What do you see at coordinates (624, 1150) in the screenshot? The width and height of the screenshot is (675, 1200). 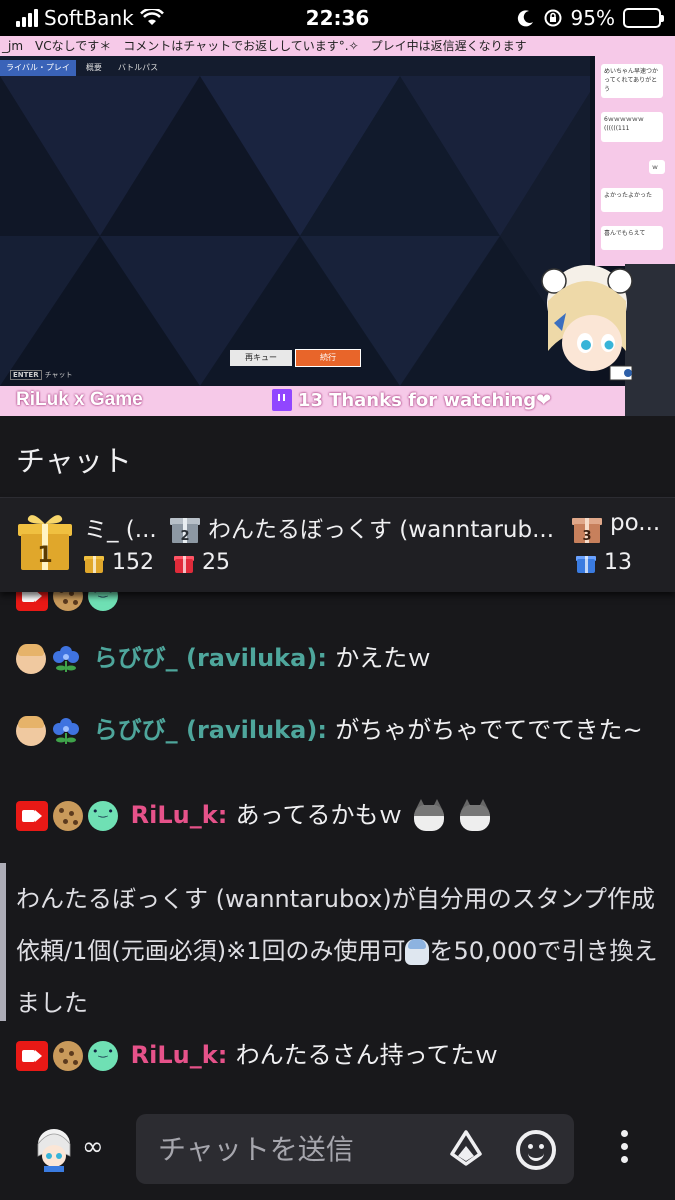 I see `more-options-icon` at bounding box center [624, 1150].